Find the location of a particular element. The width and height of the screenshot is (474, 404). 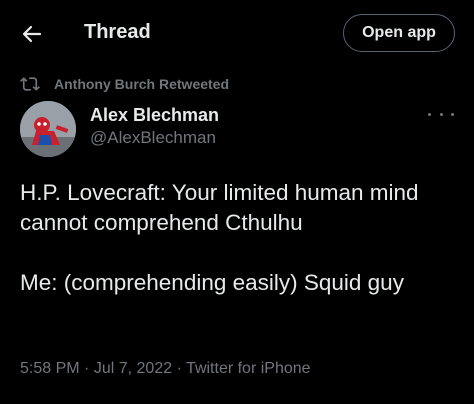

arrow-left-icon is located at coordinates (32, 34).